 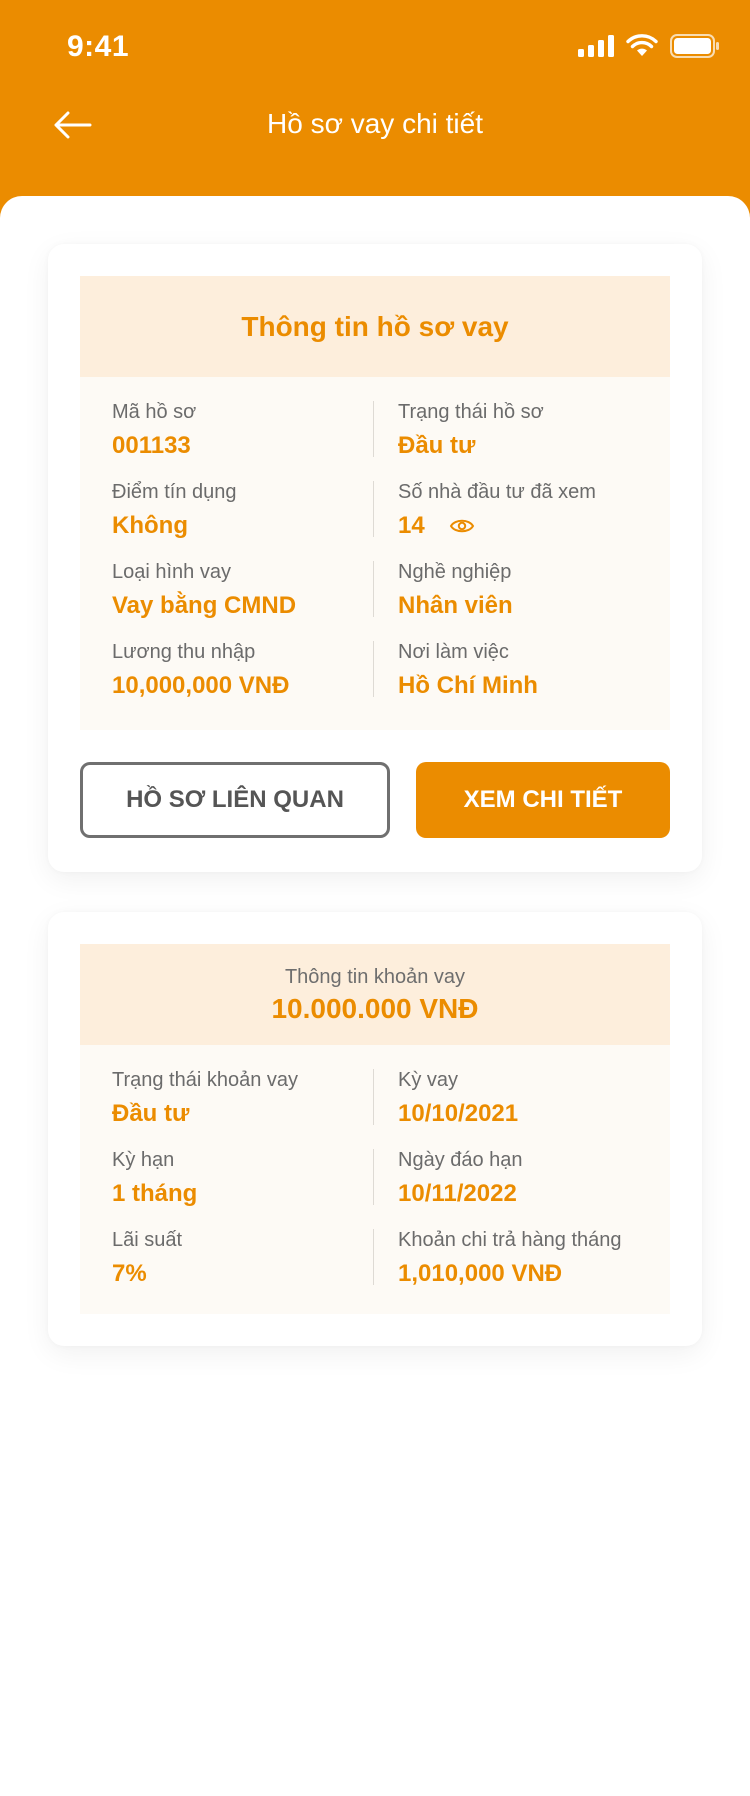 What do you see at coordinates (642, 48) in the screenshot?
I see `wifi-icon` at bounding box center [642, 48].